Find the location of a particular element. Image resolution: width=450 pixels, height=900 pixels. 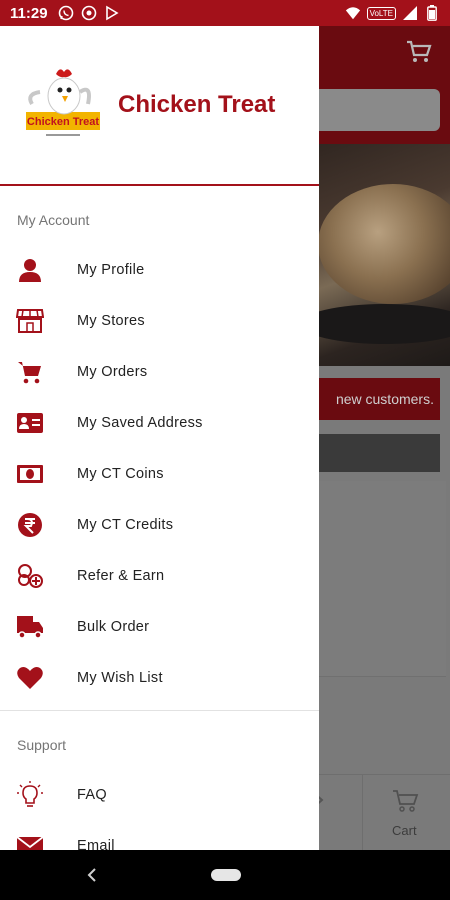

search-field is located at coordinates (370, 110).